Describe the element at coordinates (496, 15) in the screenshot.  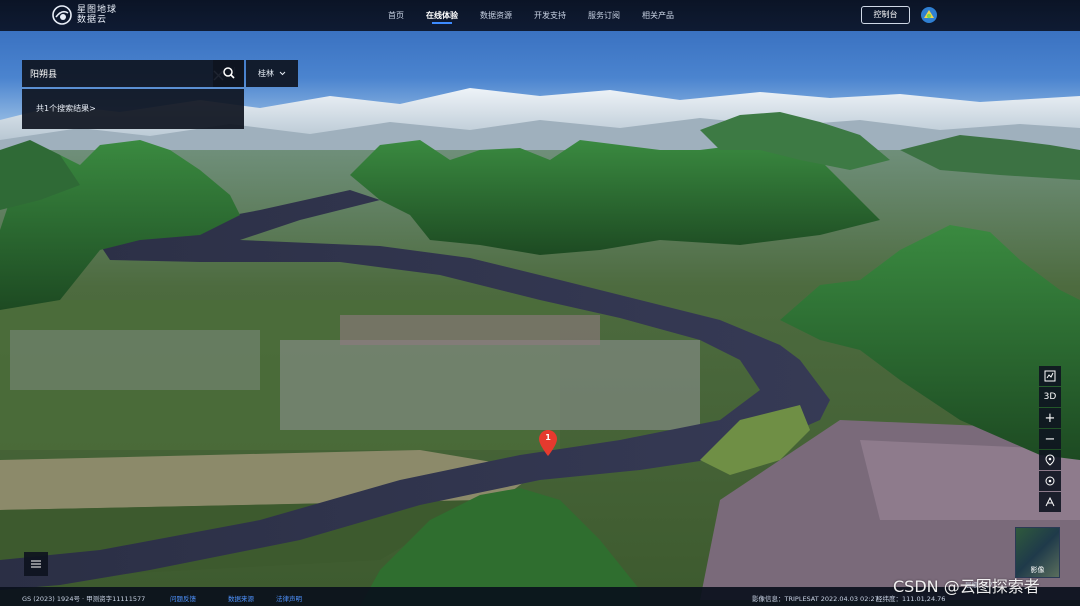
I see `nav-data-resources: 数据资源` at that location.